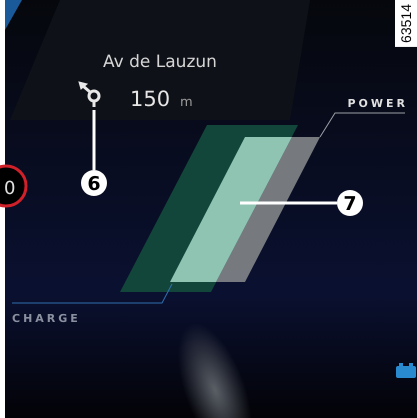 The width and height of the screenshot is (417, 418). What do you see at coordinates (406, 370) in the screenshot?
I see `battery-icon` at bounding box center [406, 370].